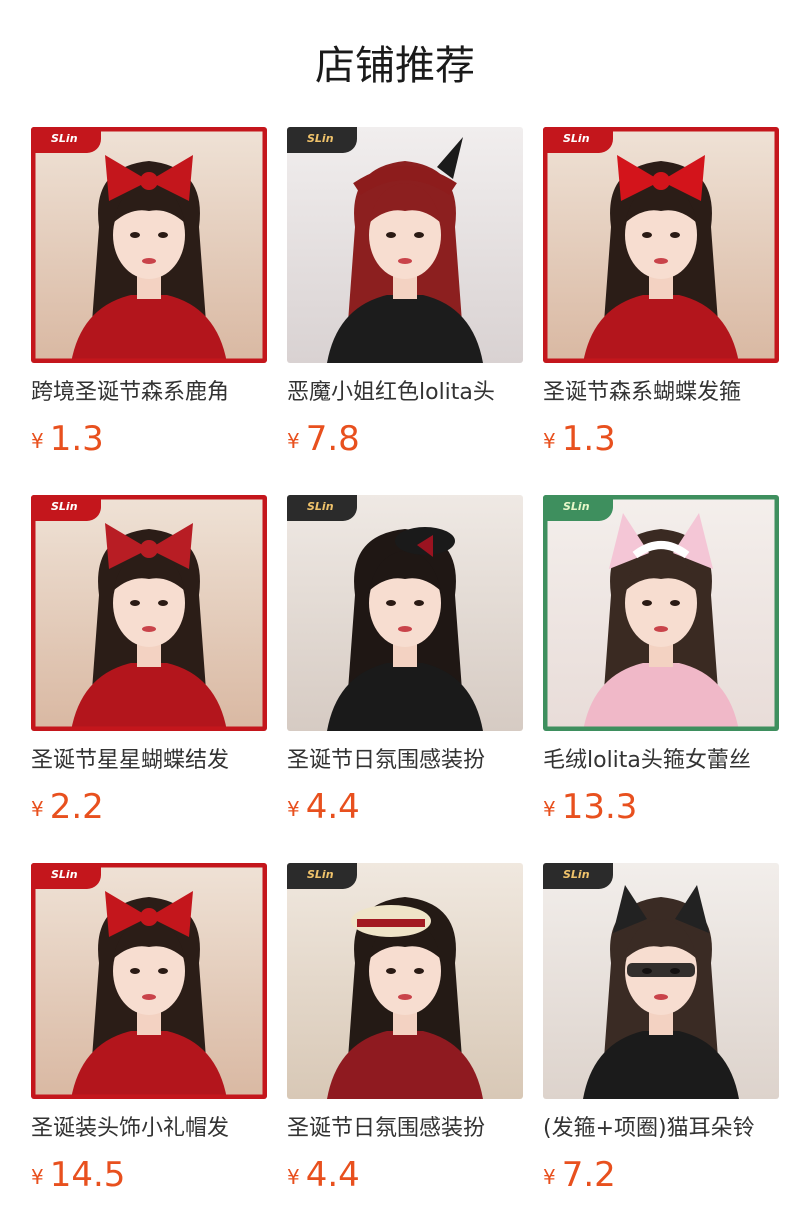 The width and height of the screenshot is (790, 1232). I want to click on product-price: ¥7.8, so click(323, 439).